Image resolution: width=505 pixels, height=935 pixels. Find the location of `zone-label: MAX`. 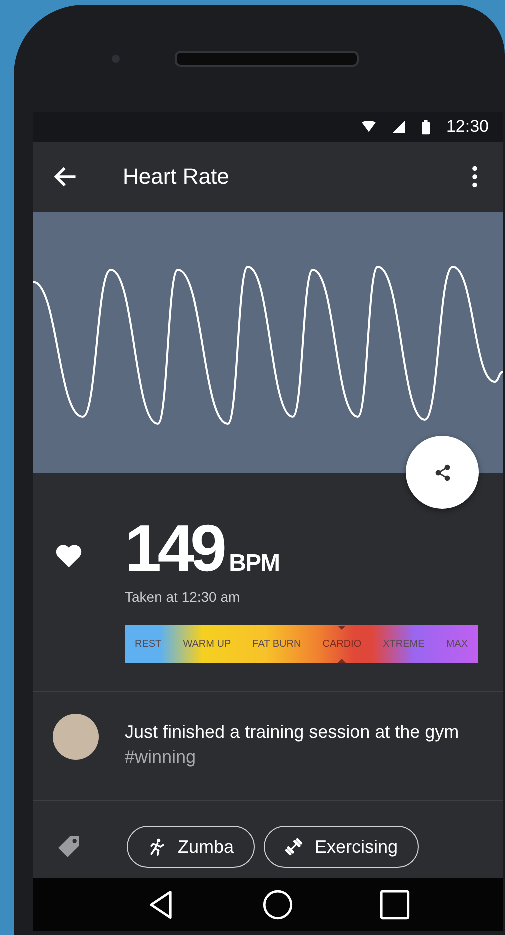

zone-label: MAX is located at coordinates (457, 644).